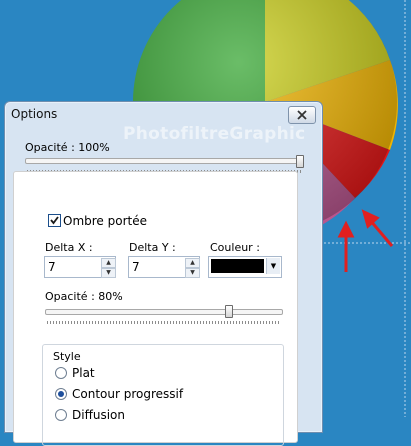  I want to click on close-icon, so click(302, 115).